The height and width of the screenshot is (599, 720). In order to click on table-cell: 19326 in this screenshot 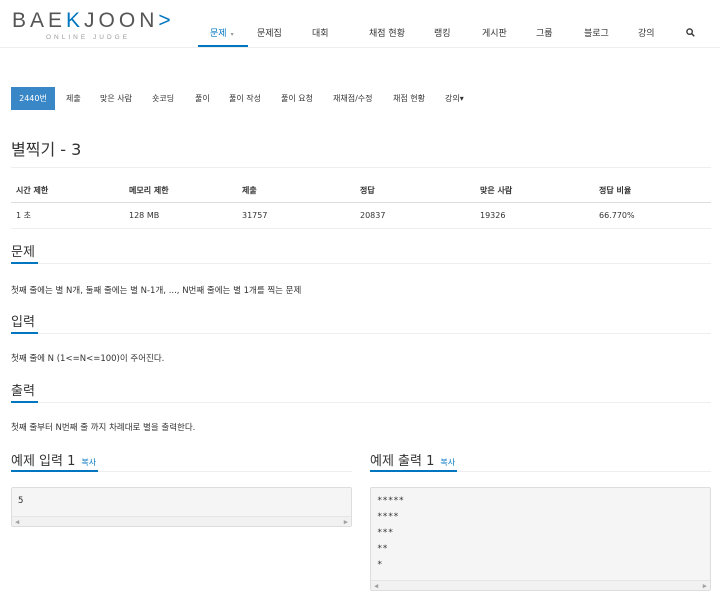, I will do `click(534, 215)`.